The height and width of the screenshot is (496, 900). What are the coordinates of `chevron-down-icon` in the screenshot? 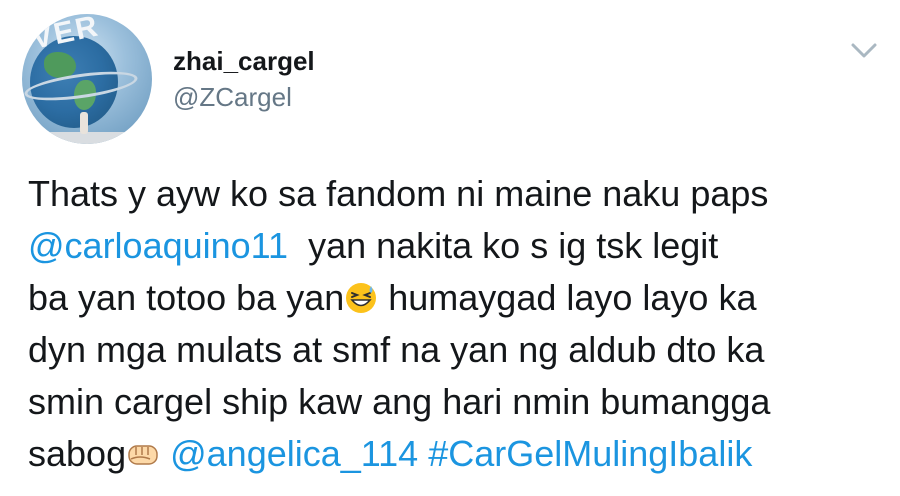 It's located at (864, 51).